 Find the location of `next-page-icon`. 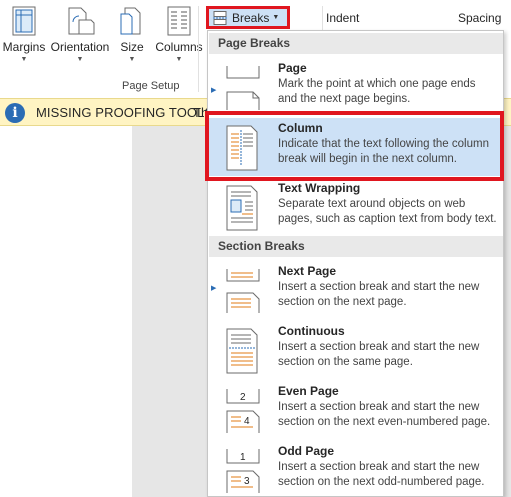

next-page-icon is located at coordinates (243, 291).